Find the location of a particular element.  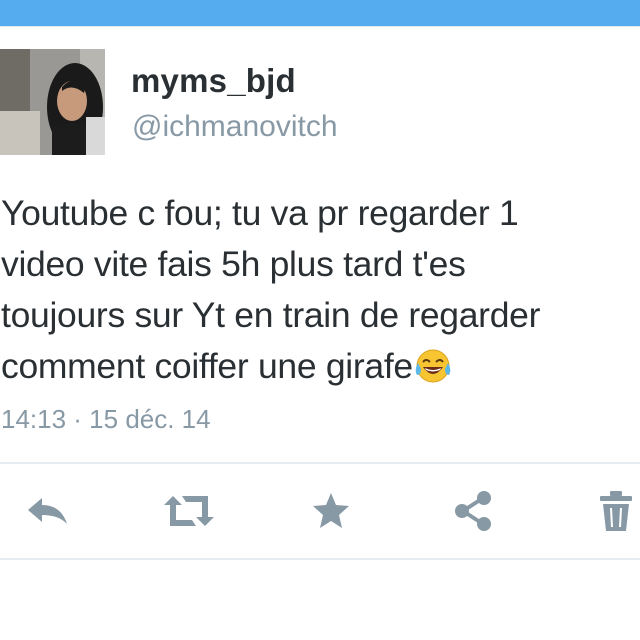

tweet-actions-bar is located at coordinates (320, 511).